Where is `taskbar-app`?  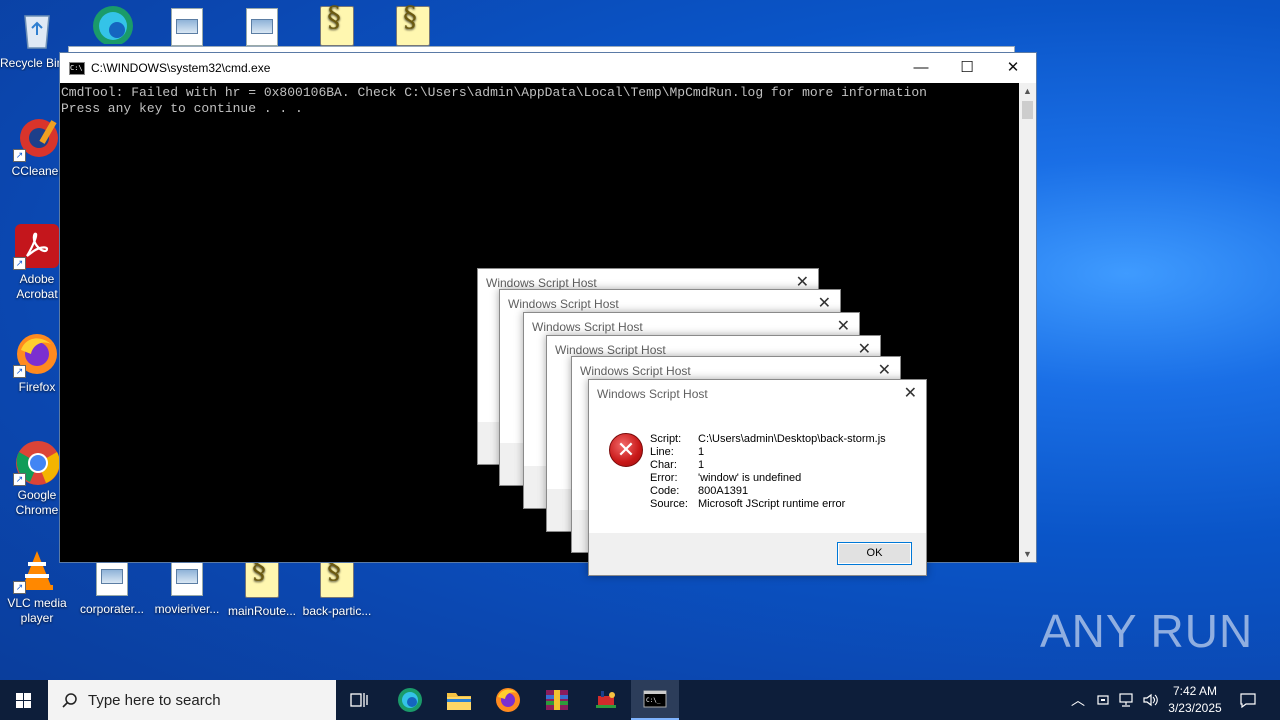
taskbar-app is located at coordinates (606, 700).